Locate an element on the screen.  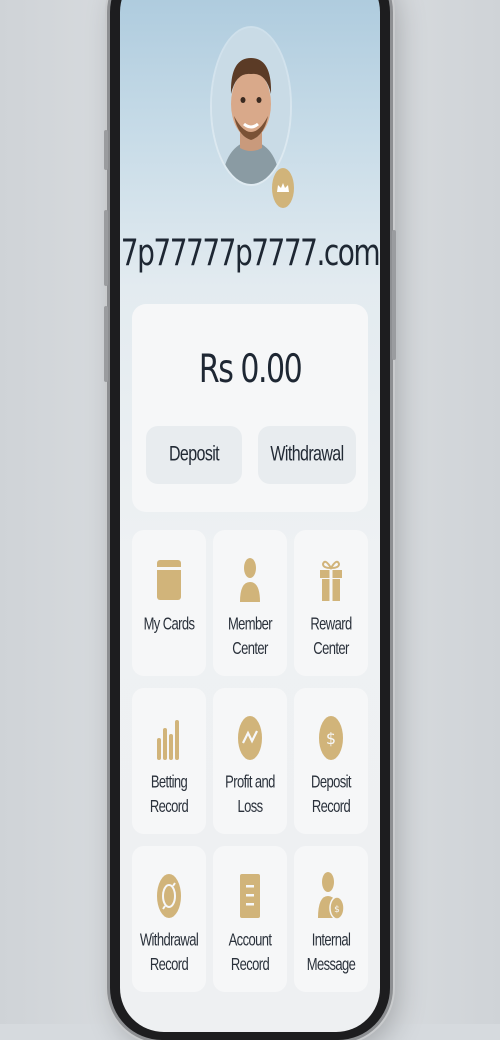
menu-item-label: Profit and Loss is located at coordinates (250, 793).